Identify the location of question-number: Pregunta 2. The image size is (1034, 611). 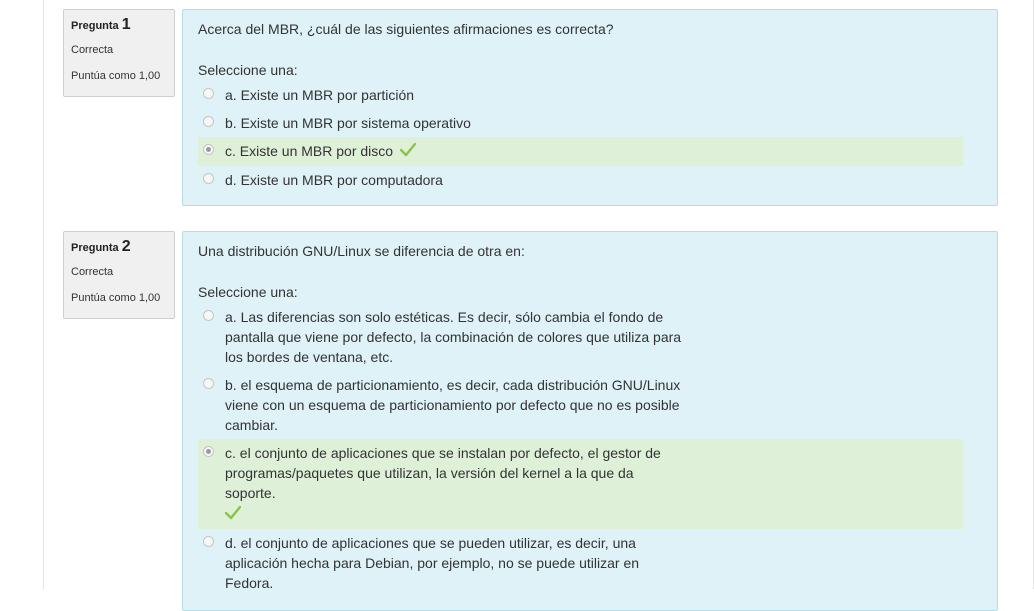
(122, 247).